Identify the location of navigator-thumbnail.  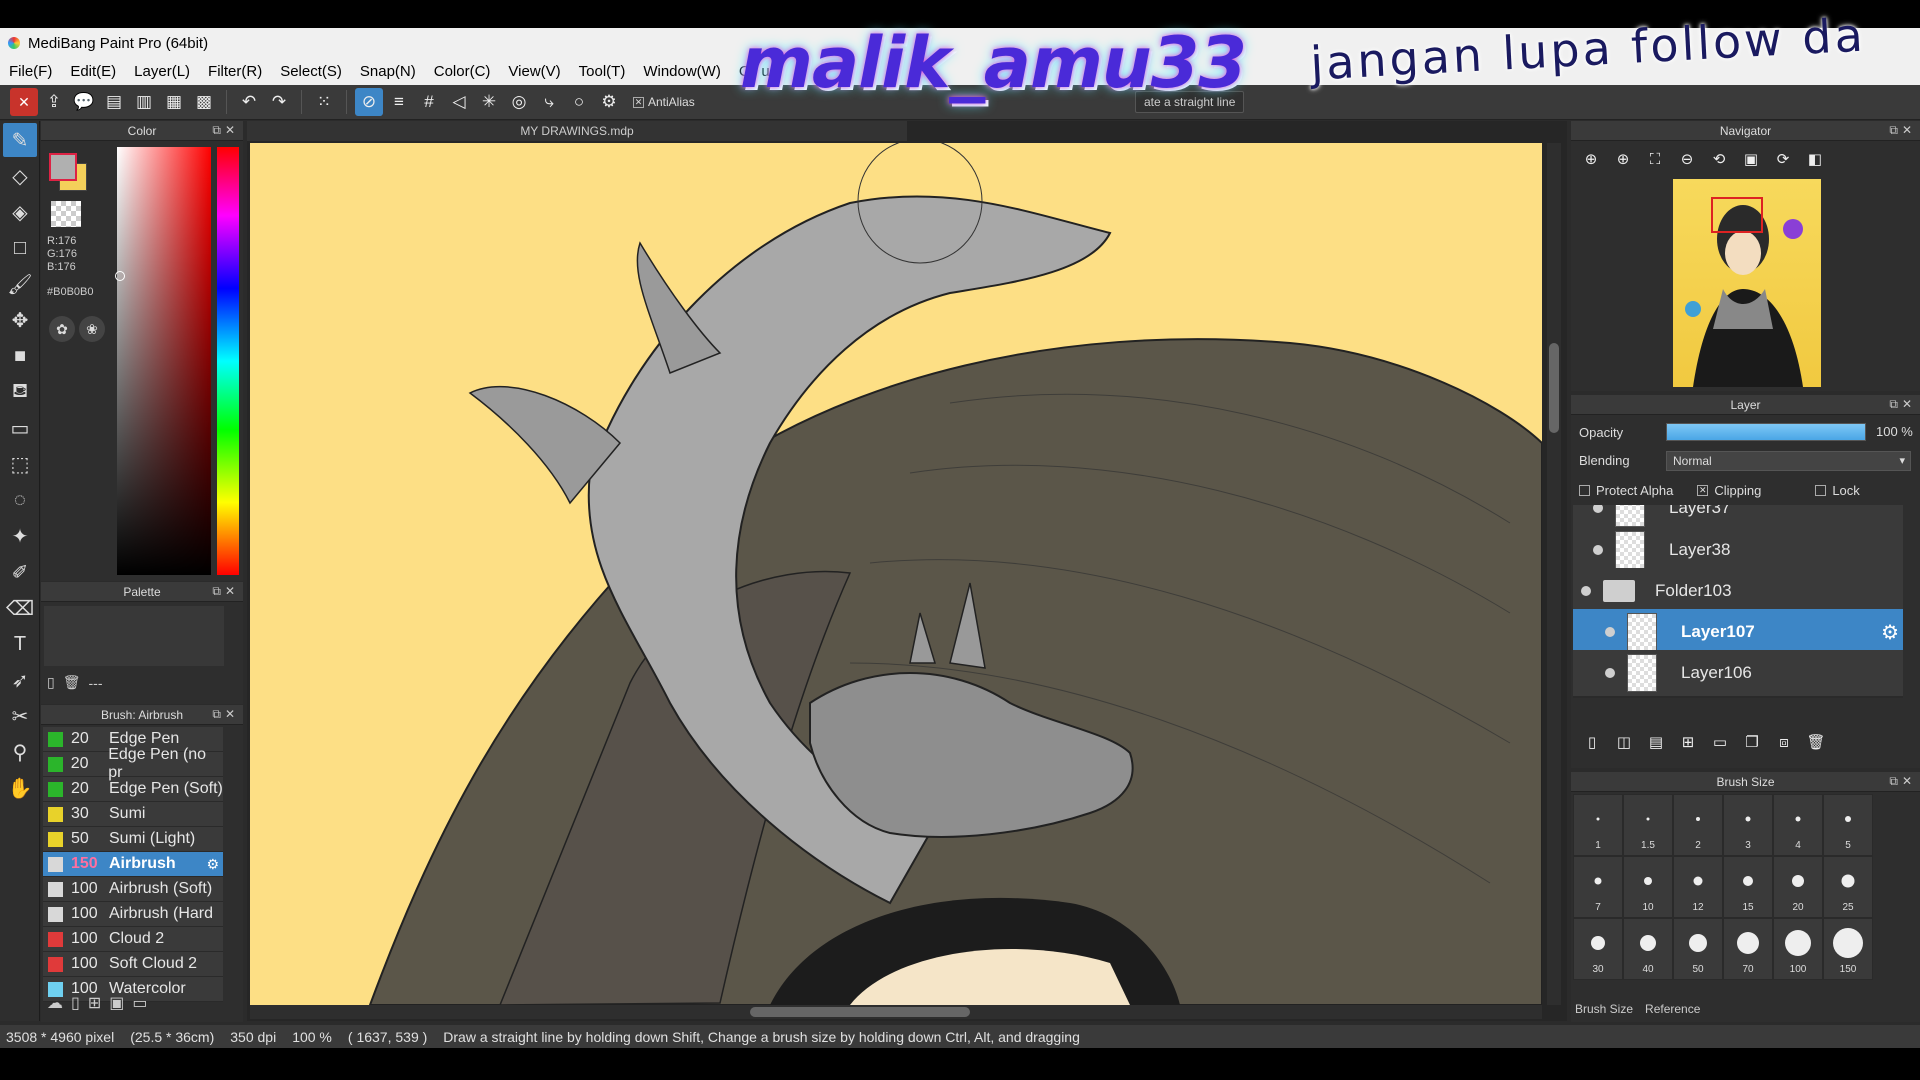
(1747, 283).